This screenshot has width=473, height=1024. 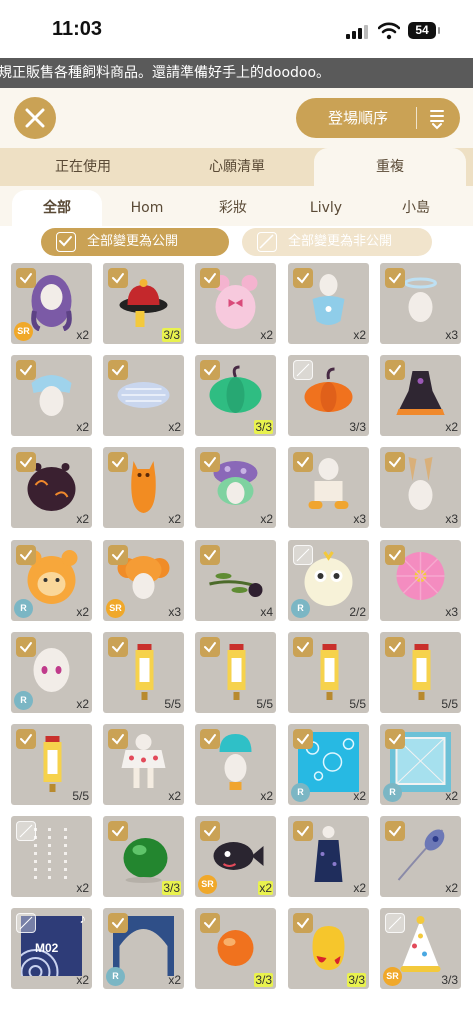 What do you see at coordinates (233, 208) in the screenshot?
I see `subtab-makeup: 彩妝` at bounding box center [233, 208].